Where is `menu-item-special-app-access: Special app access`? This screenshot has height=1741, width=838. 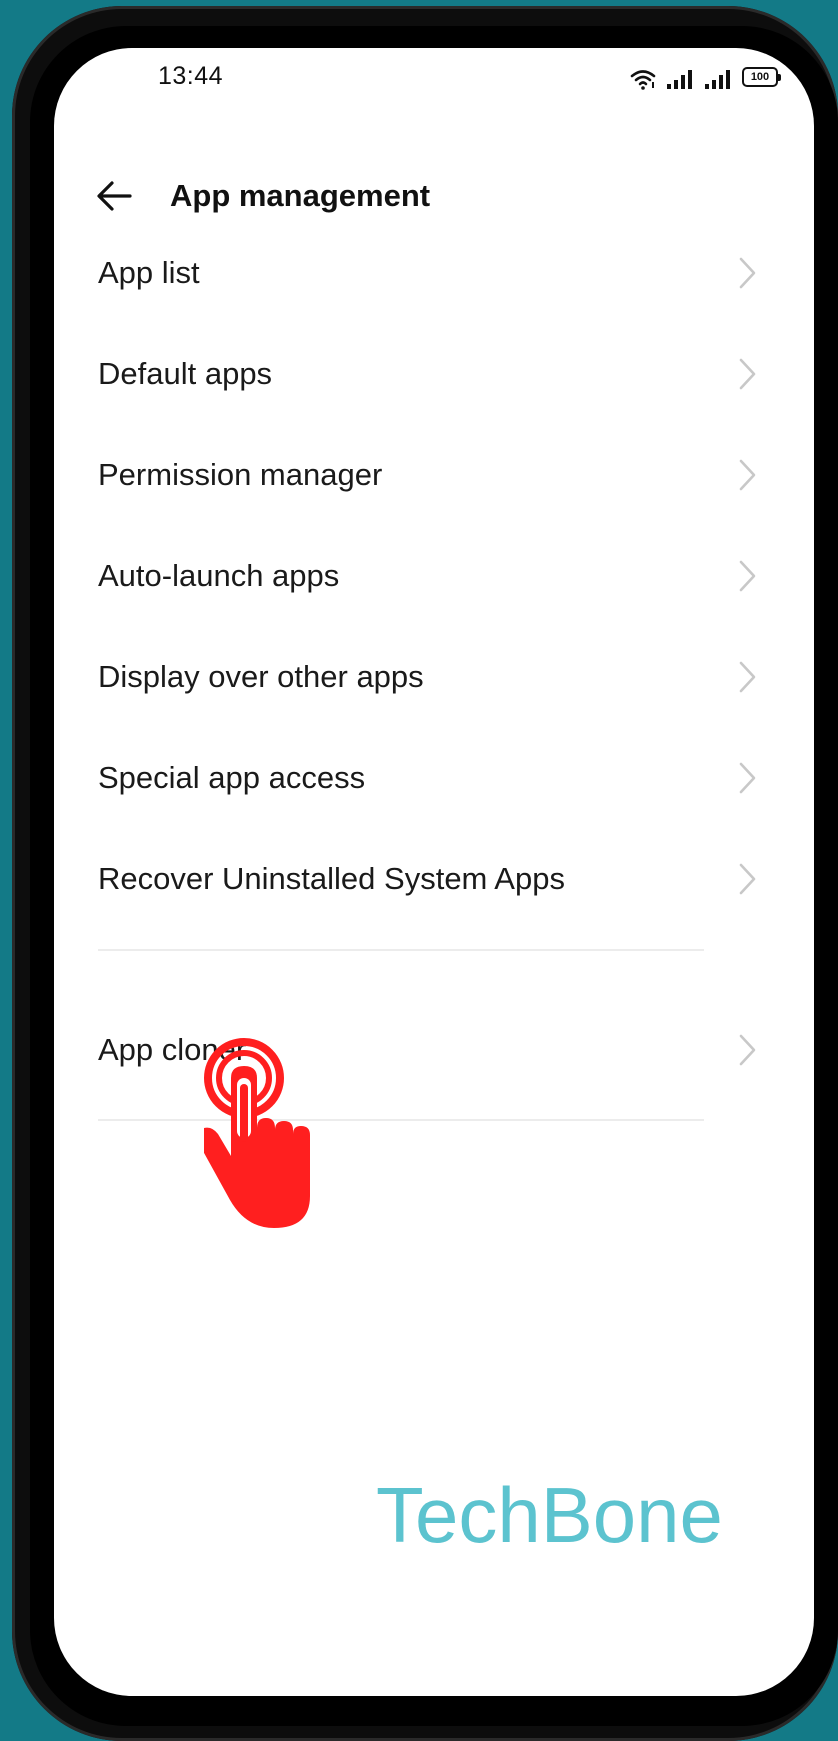 menu-item-special-app-access: Special app access is located at coordinates (434, 778).